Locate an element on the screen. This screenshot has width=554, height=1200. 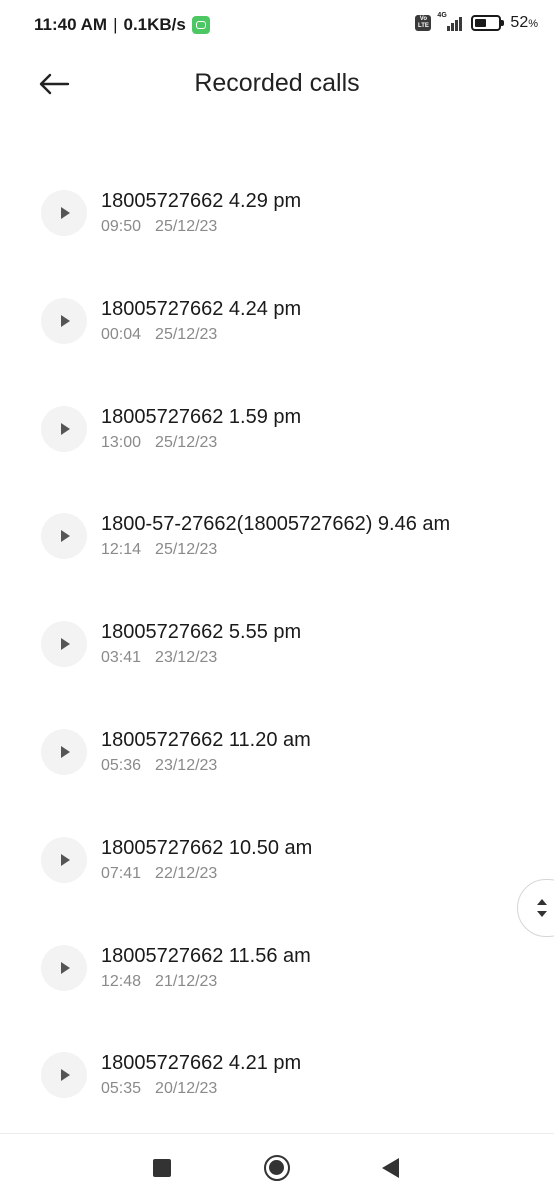
recording-meta: 05:35 20/12/23 is located at coordinates (159, 1089).